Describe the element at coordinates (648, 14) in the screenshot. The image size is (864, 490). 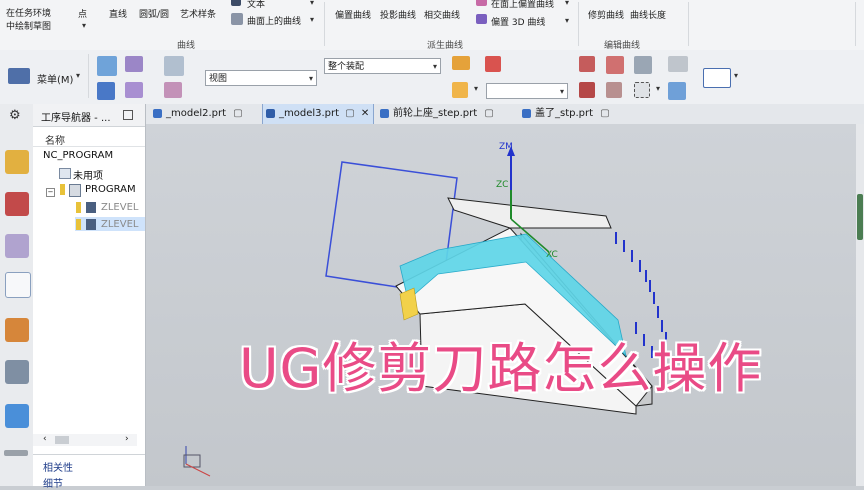
I see `curve-length-button: 曲线长度` at that location.